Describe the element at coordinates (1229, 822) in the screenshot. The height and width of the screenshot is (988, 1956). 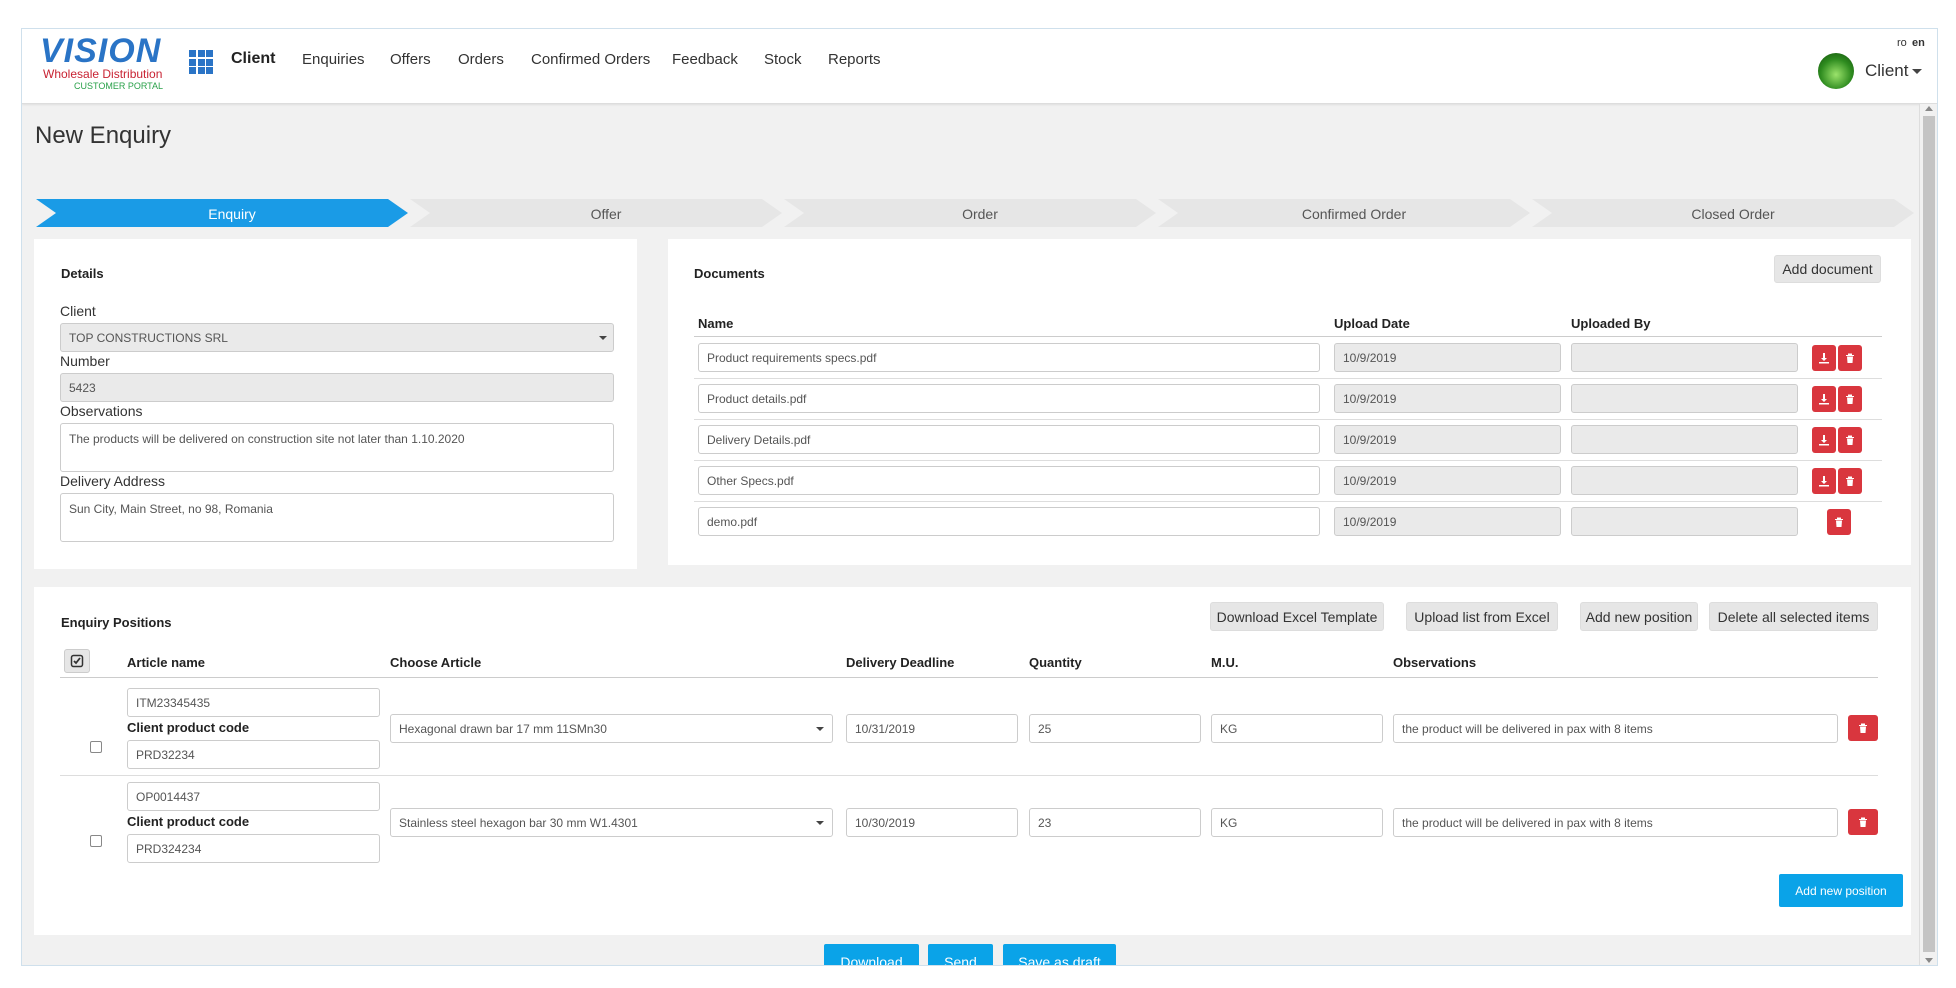
I see `mu-value: KG` at that location.